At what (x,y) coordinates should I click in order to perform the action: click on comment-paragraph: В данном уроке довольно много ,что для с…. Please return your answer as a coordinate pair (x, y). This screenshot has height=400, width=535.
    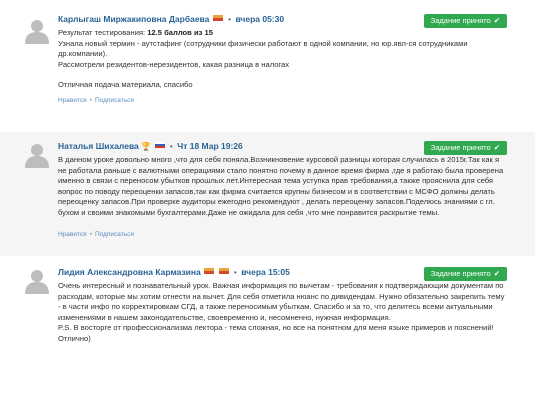
    Looking at the image, I should click on (281, 186).